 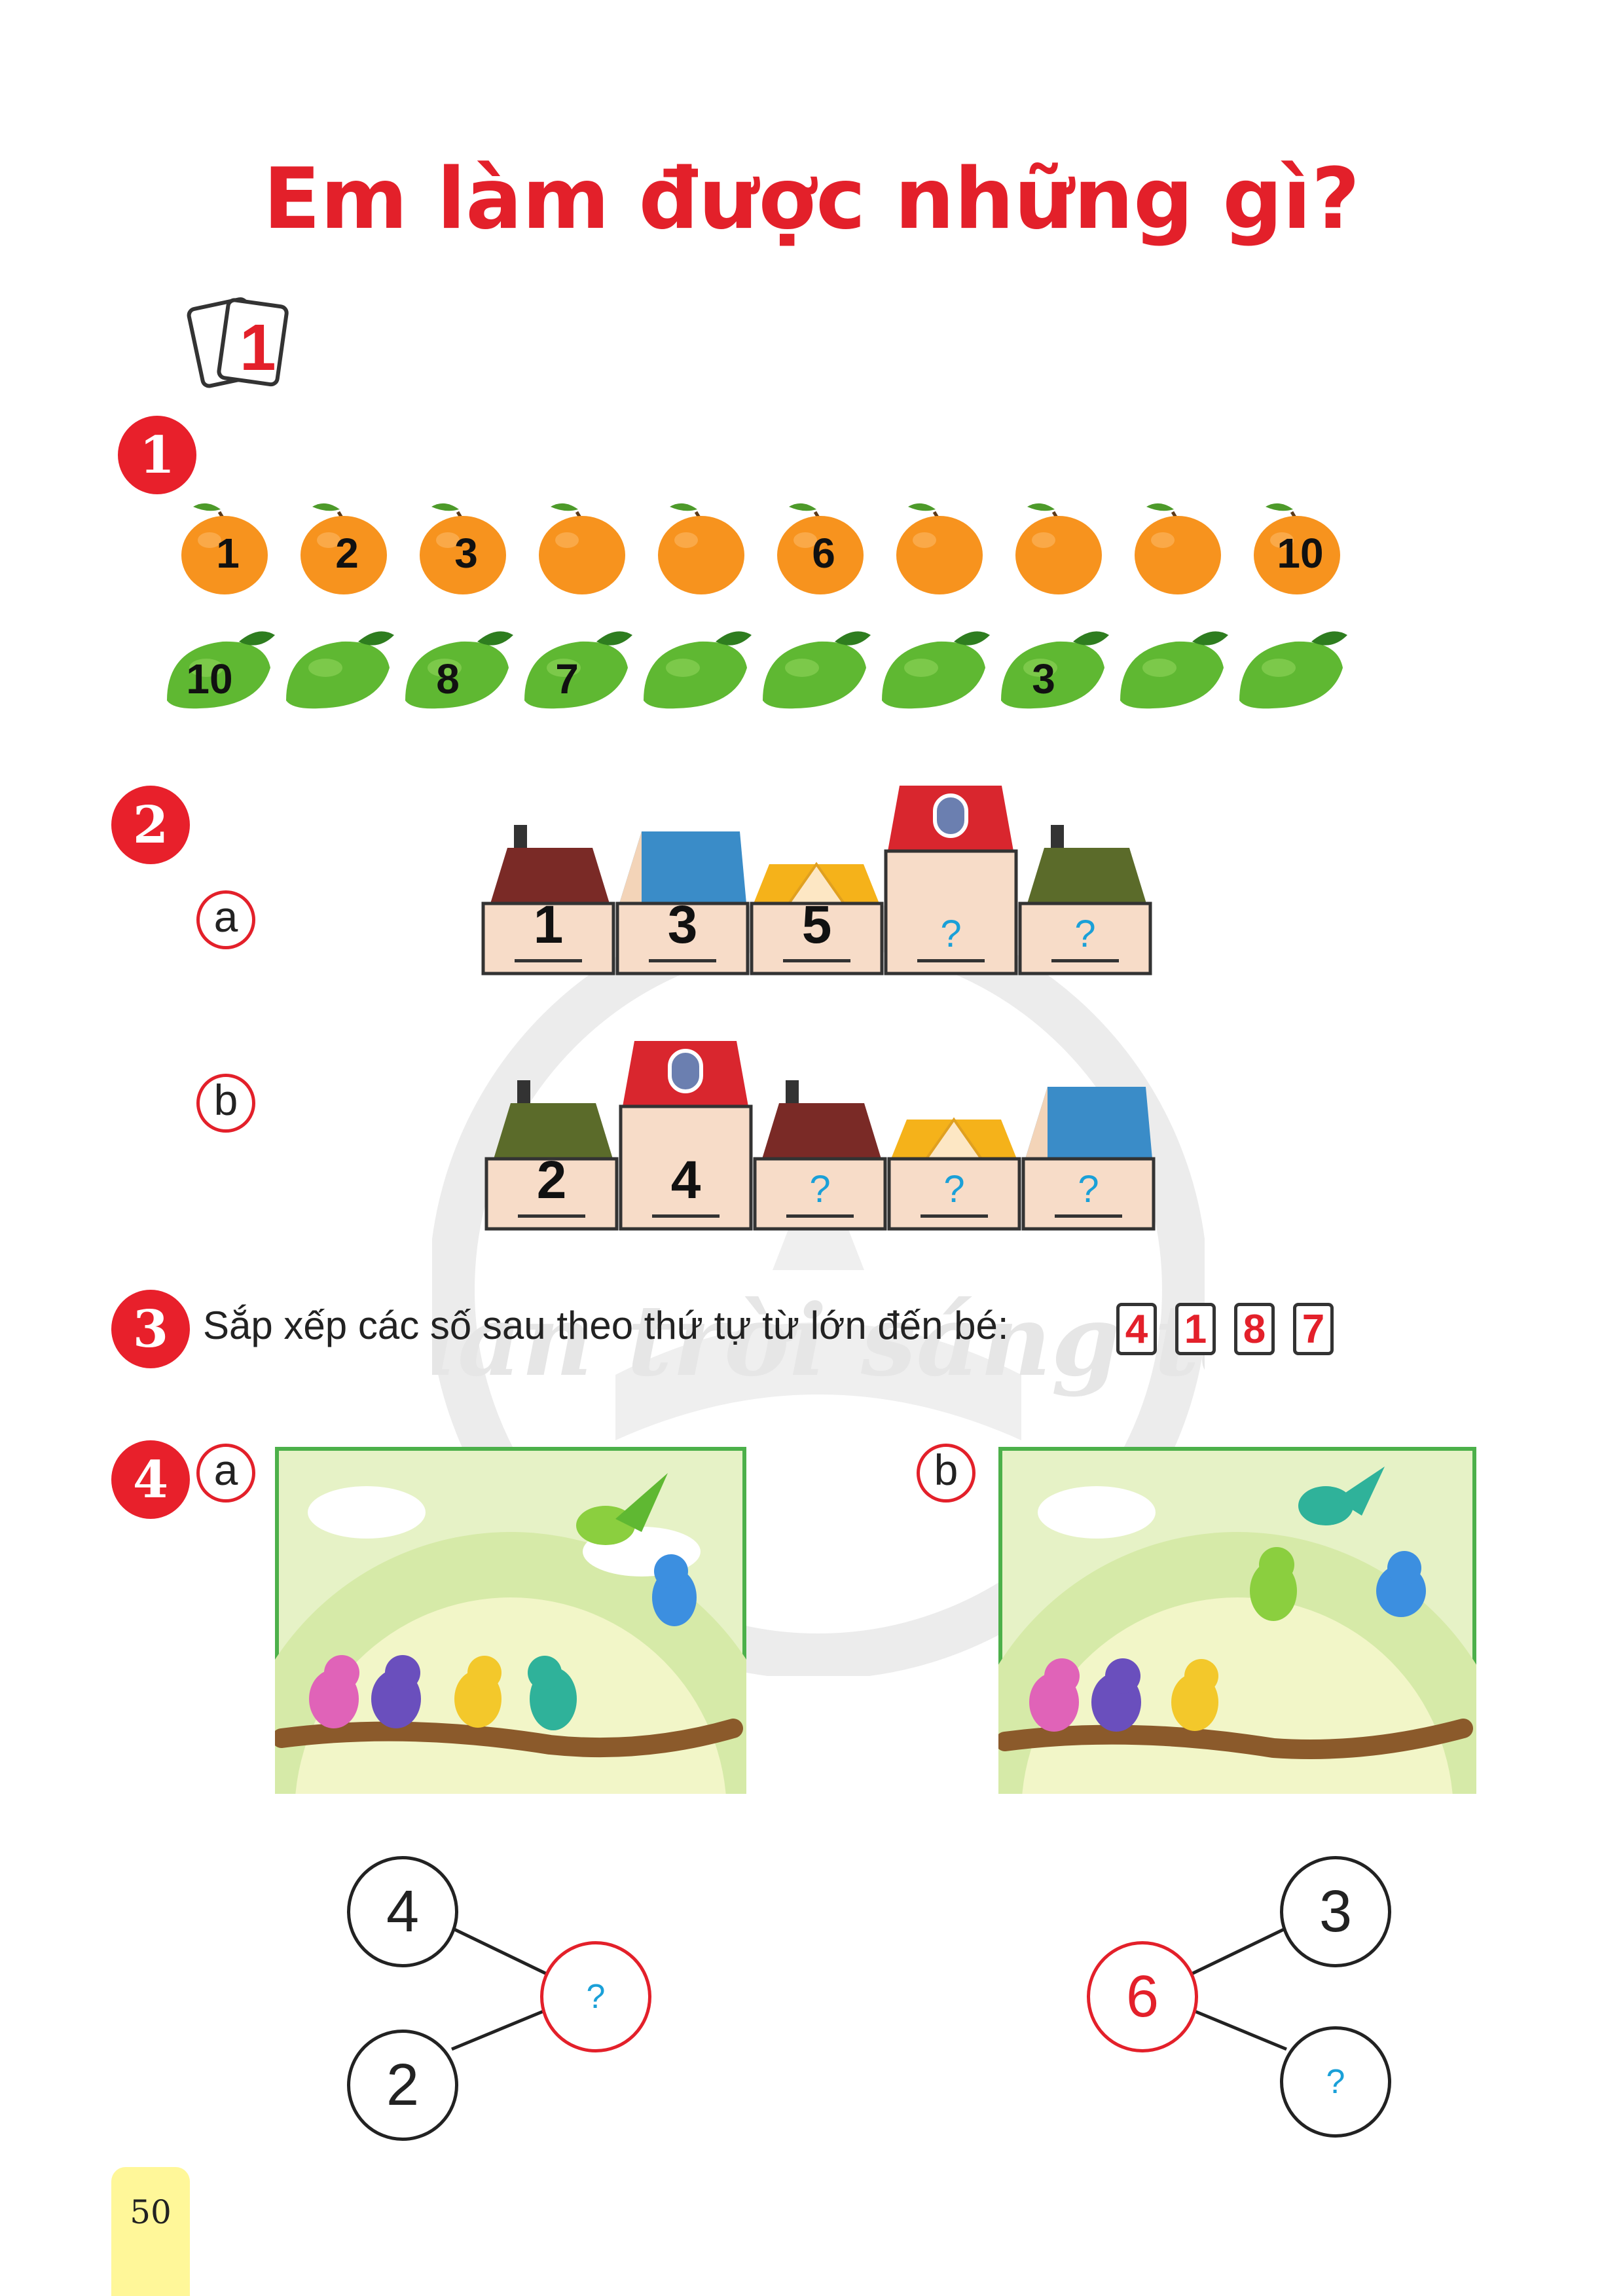 I want to click on orange-fruit: 3, so click(x=461, y=547).